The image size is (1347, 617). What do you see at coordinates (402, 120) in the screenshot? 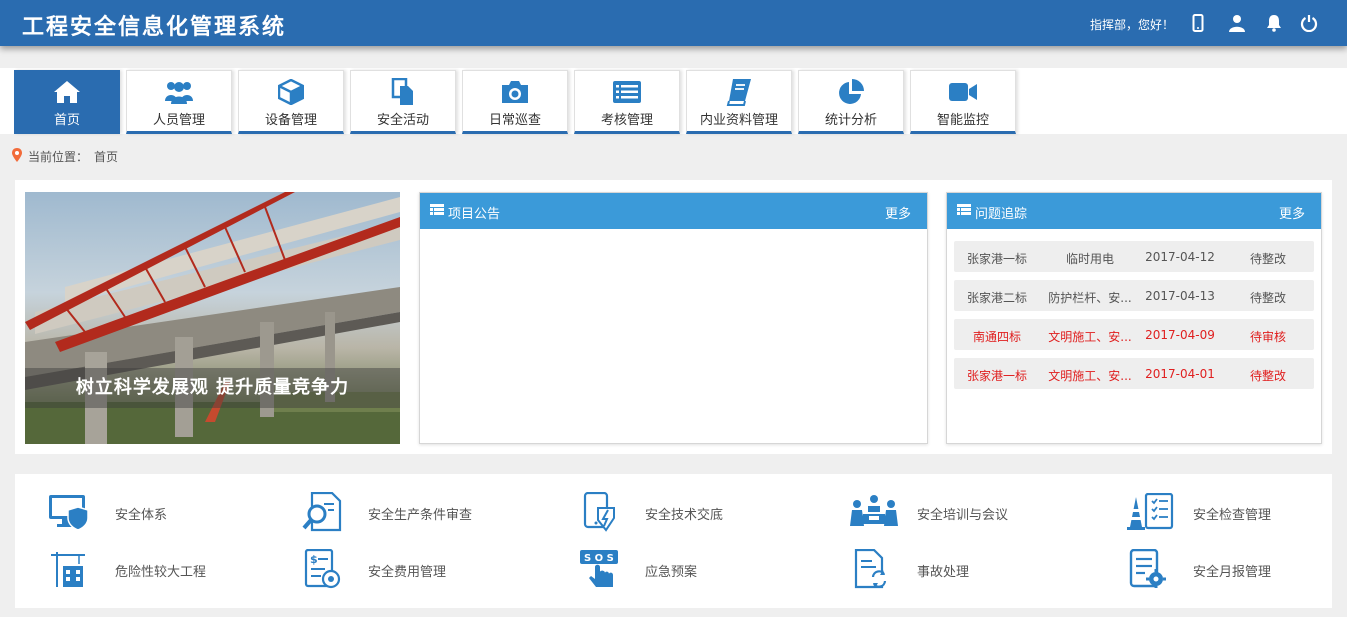
I see `tab-label: 安全活动` at bounding box center [402, 120].